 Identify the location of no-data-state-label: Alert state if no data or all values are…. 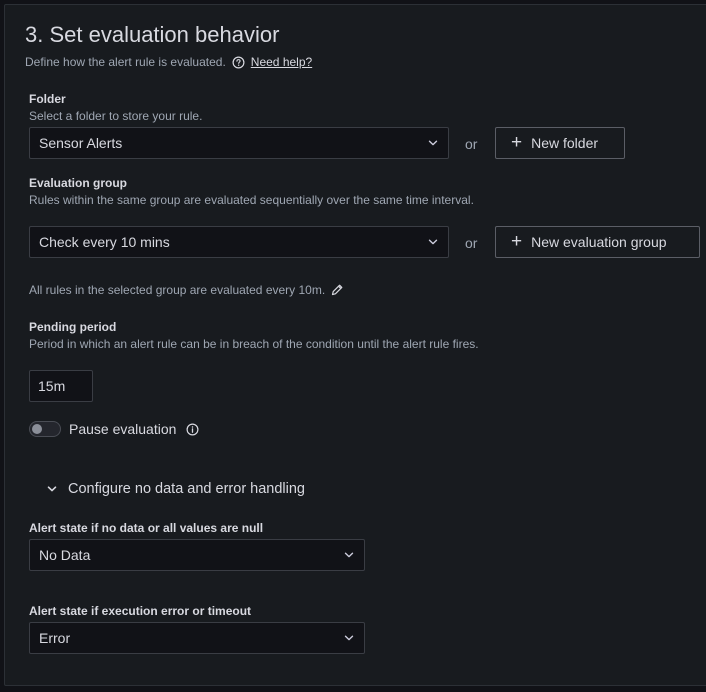
(146, 528).